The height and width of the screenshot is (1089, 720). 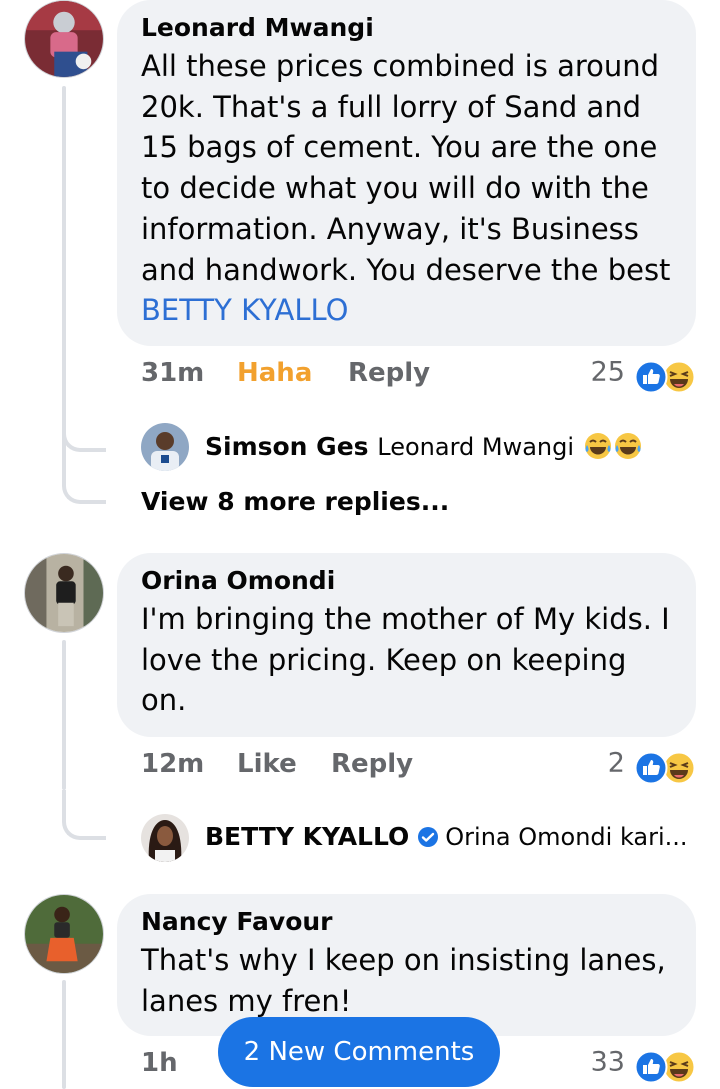 I want to click on reaction-summary: 2, so click(x=652, y=765).